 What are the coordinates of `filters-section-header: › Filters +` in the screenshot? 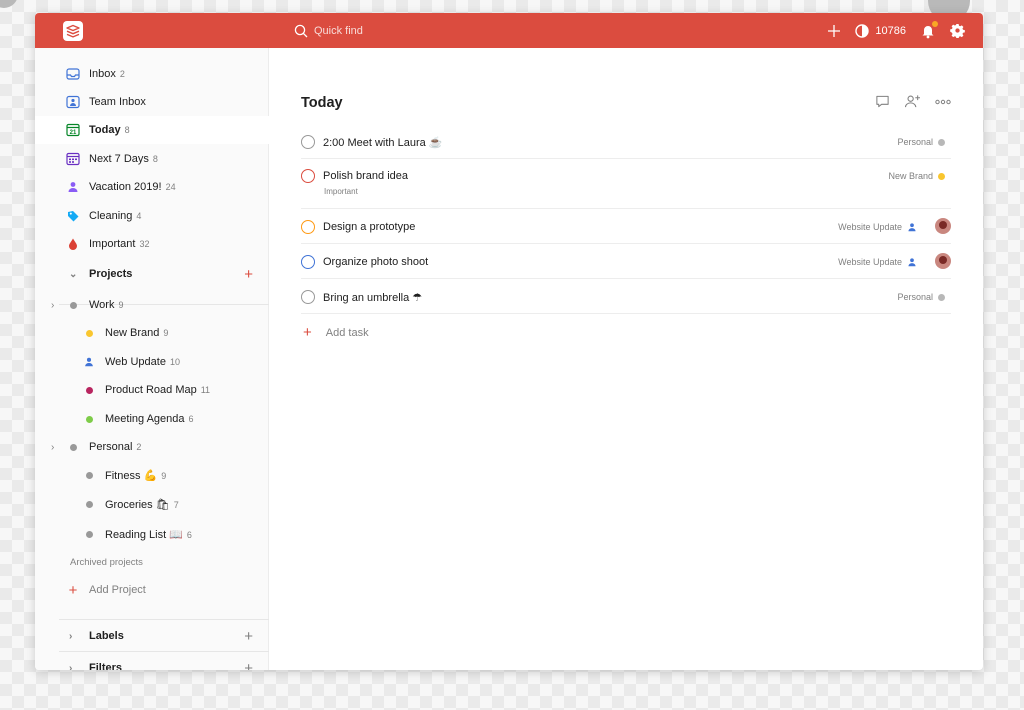 It's located at (152, 662).